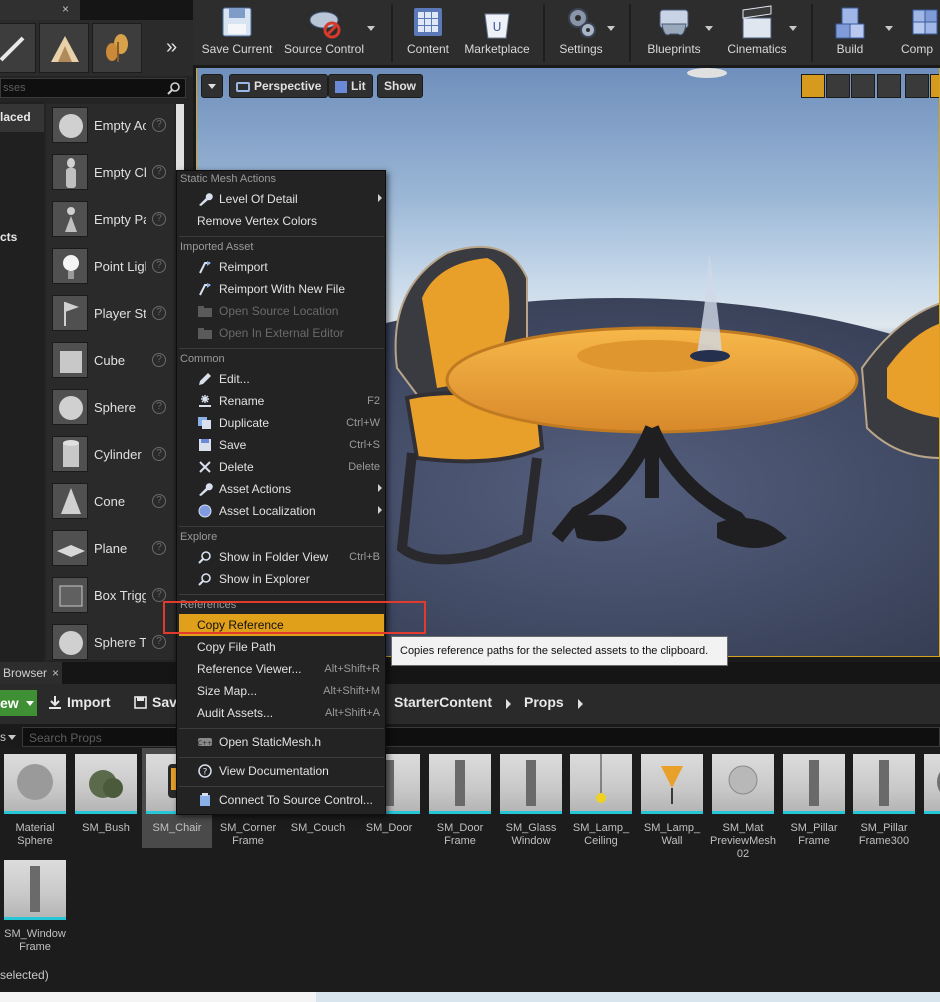 The height and width of the screenshot is (1002, 940). I want to click on asset-tile: SM_Pillar Frame, so click(814, 798).